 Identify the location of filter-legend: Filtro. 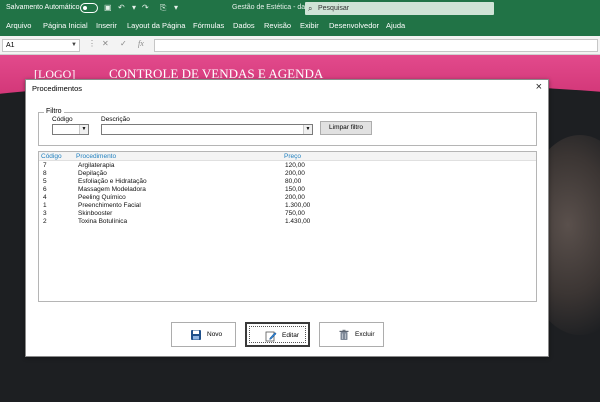
(54, 111).